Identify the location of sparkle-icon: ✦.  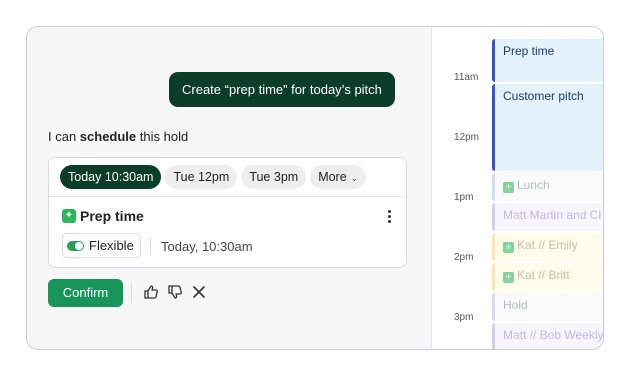
(69, 216).